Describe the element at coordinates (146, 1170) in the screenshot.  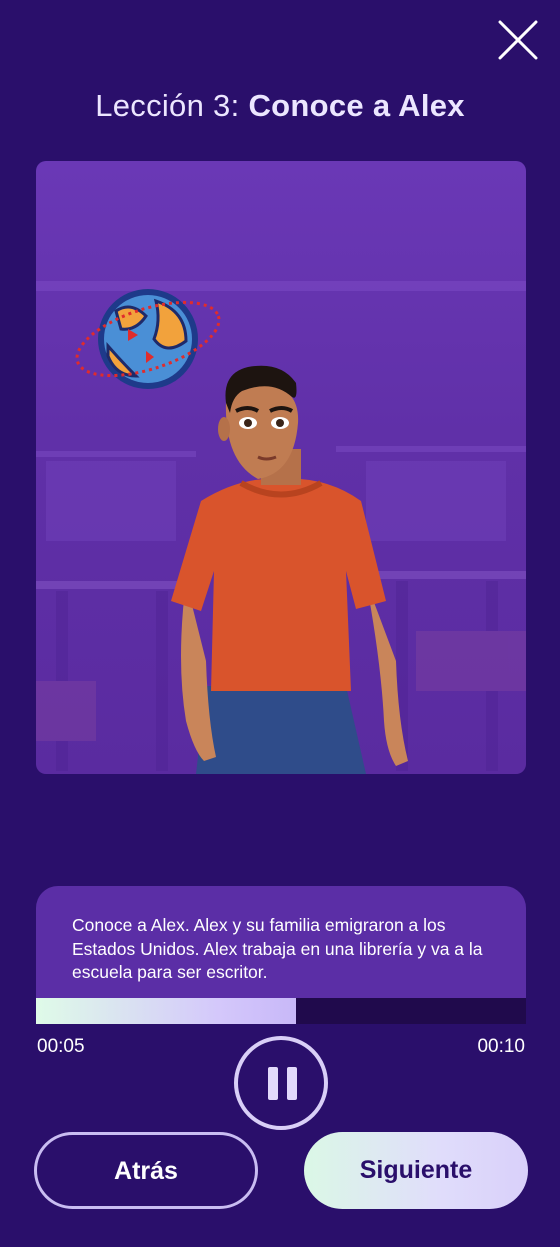
I see `back-button: Atrás` at that location.